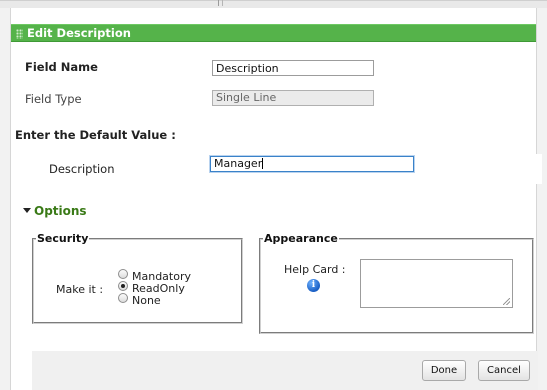  I want to click on default-value-label: Description, so click(82, 169).